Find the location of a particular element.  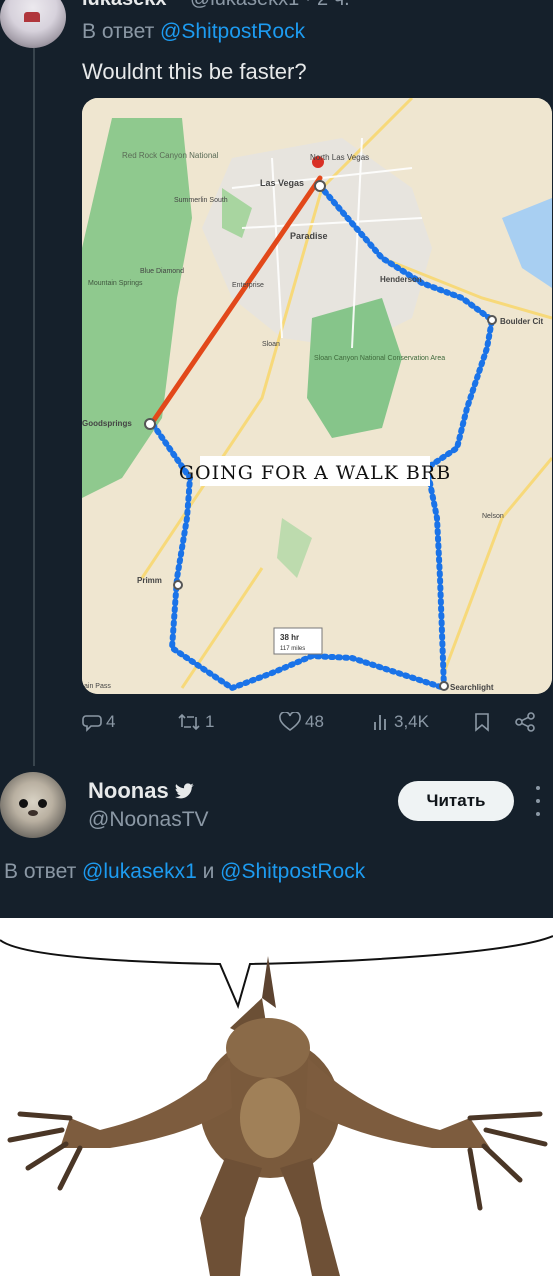

reply-icon is located at coordinates (92, 723).